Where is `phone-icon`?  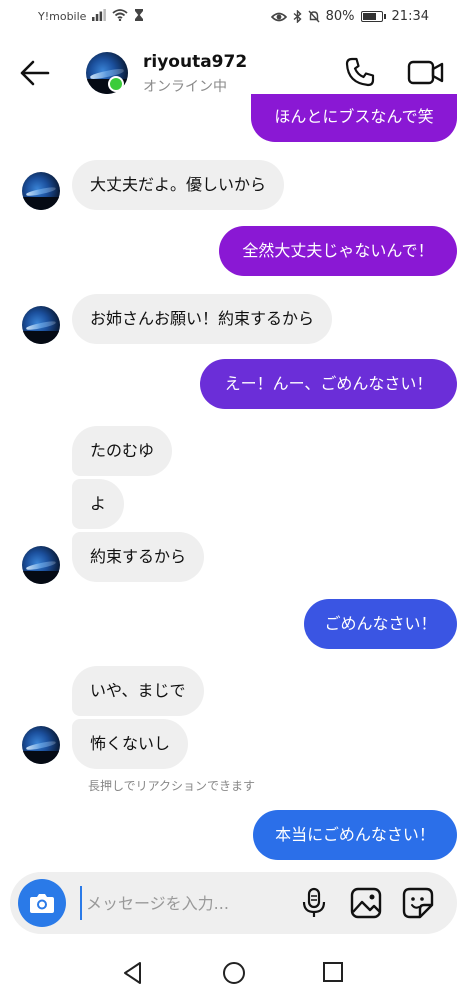
phone-icon is located at coordinates (360, 72).